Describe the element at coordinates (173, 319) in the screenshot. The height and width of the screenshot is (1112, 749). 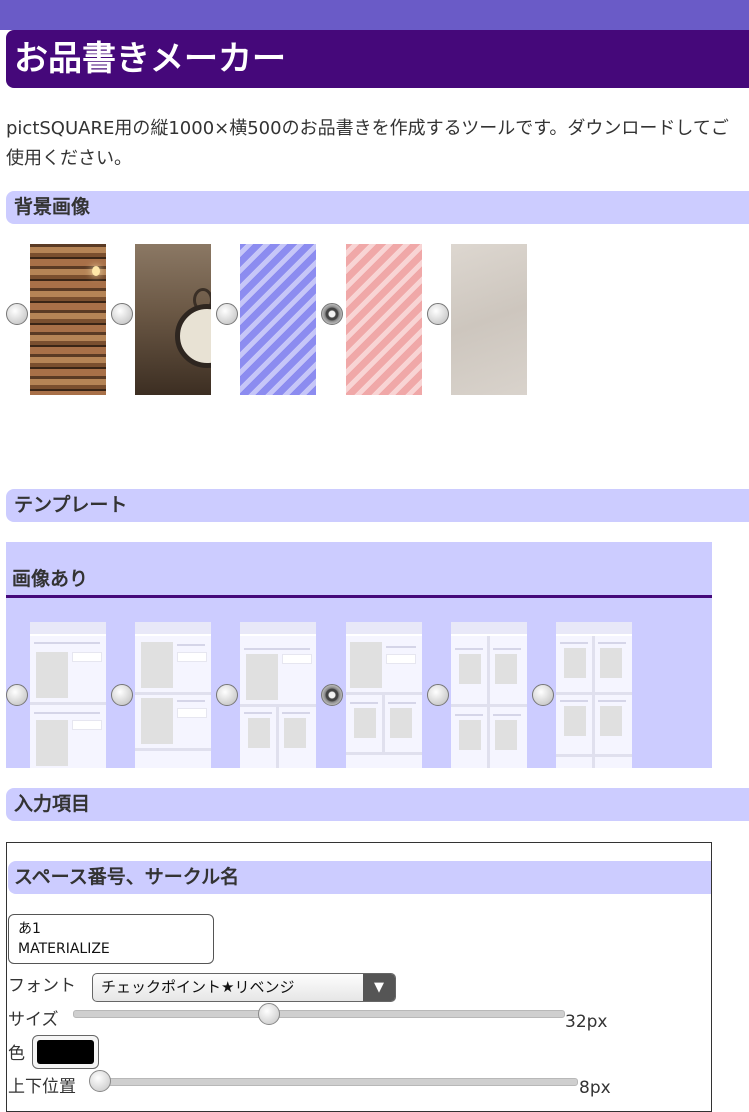
I see `background-thumb-pocket-watch` at that location.